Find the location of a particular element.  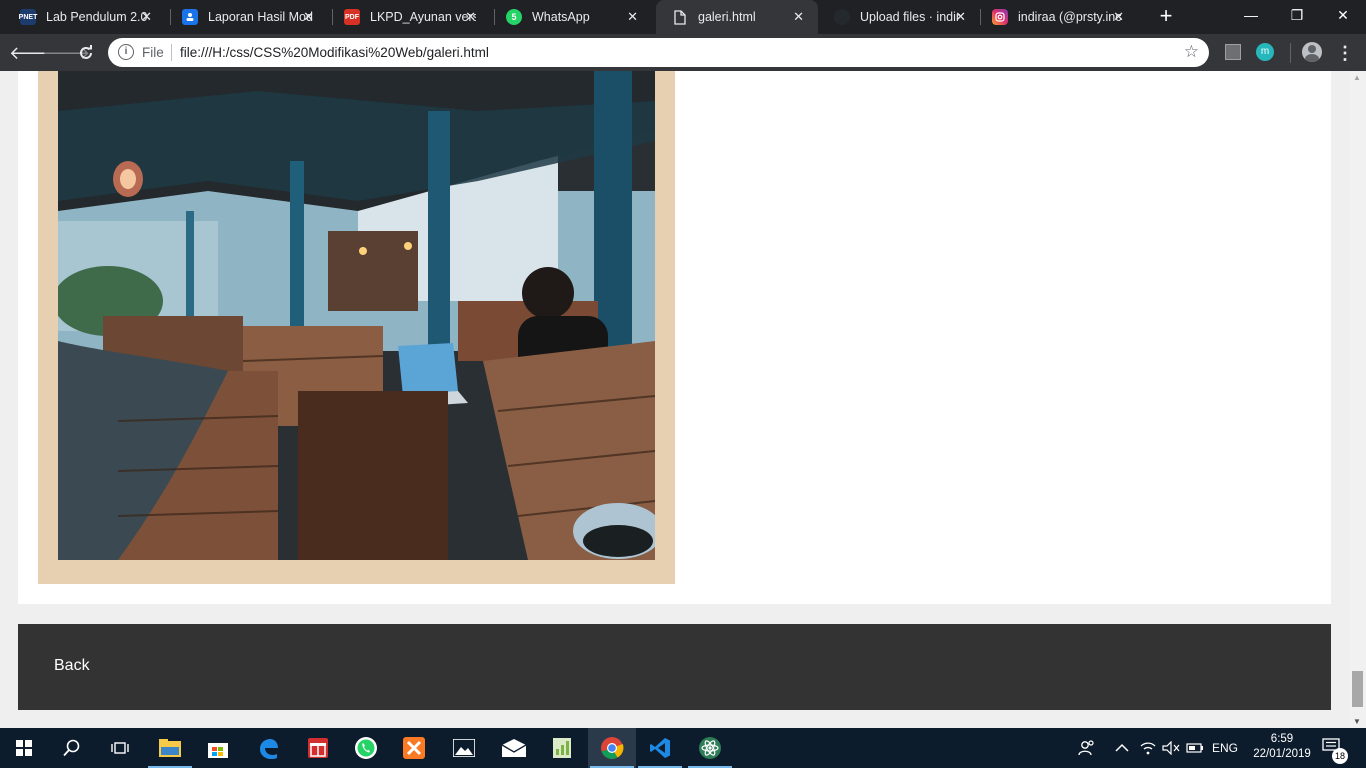

tab-title: LKPD_Ayunan vers is located at coordinates (423, 17).